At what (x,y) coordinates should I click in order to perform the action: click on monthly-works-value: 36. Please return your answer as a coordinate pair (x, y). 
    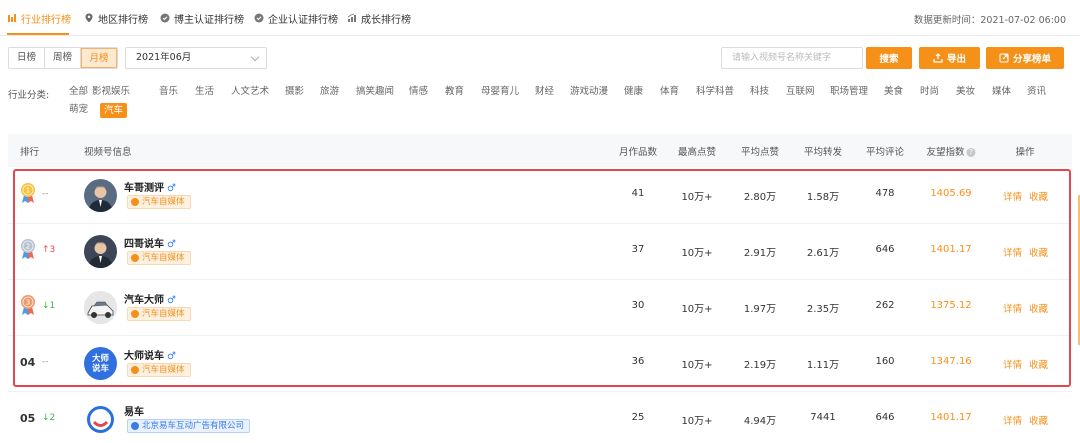
    Looking at the image, I should click on (638, 361).